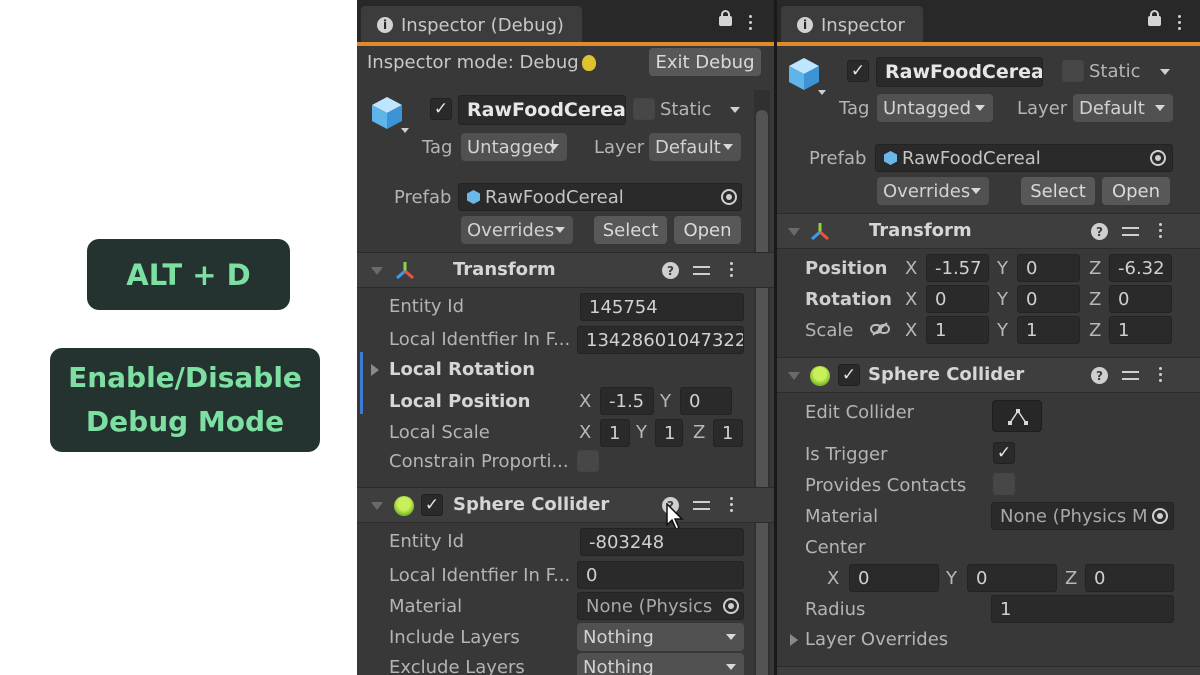 The width and height of the screenshot is (1200, 675). Describe the element at coordinates (794, 640) in the screenshot. I see `layer-overrides-foldout-icon` at that location.